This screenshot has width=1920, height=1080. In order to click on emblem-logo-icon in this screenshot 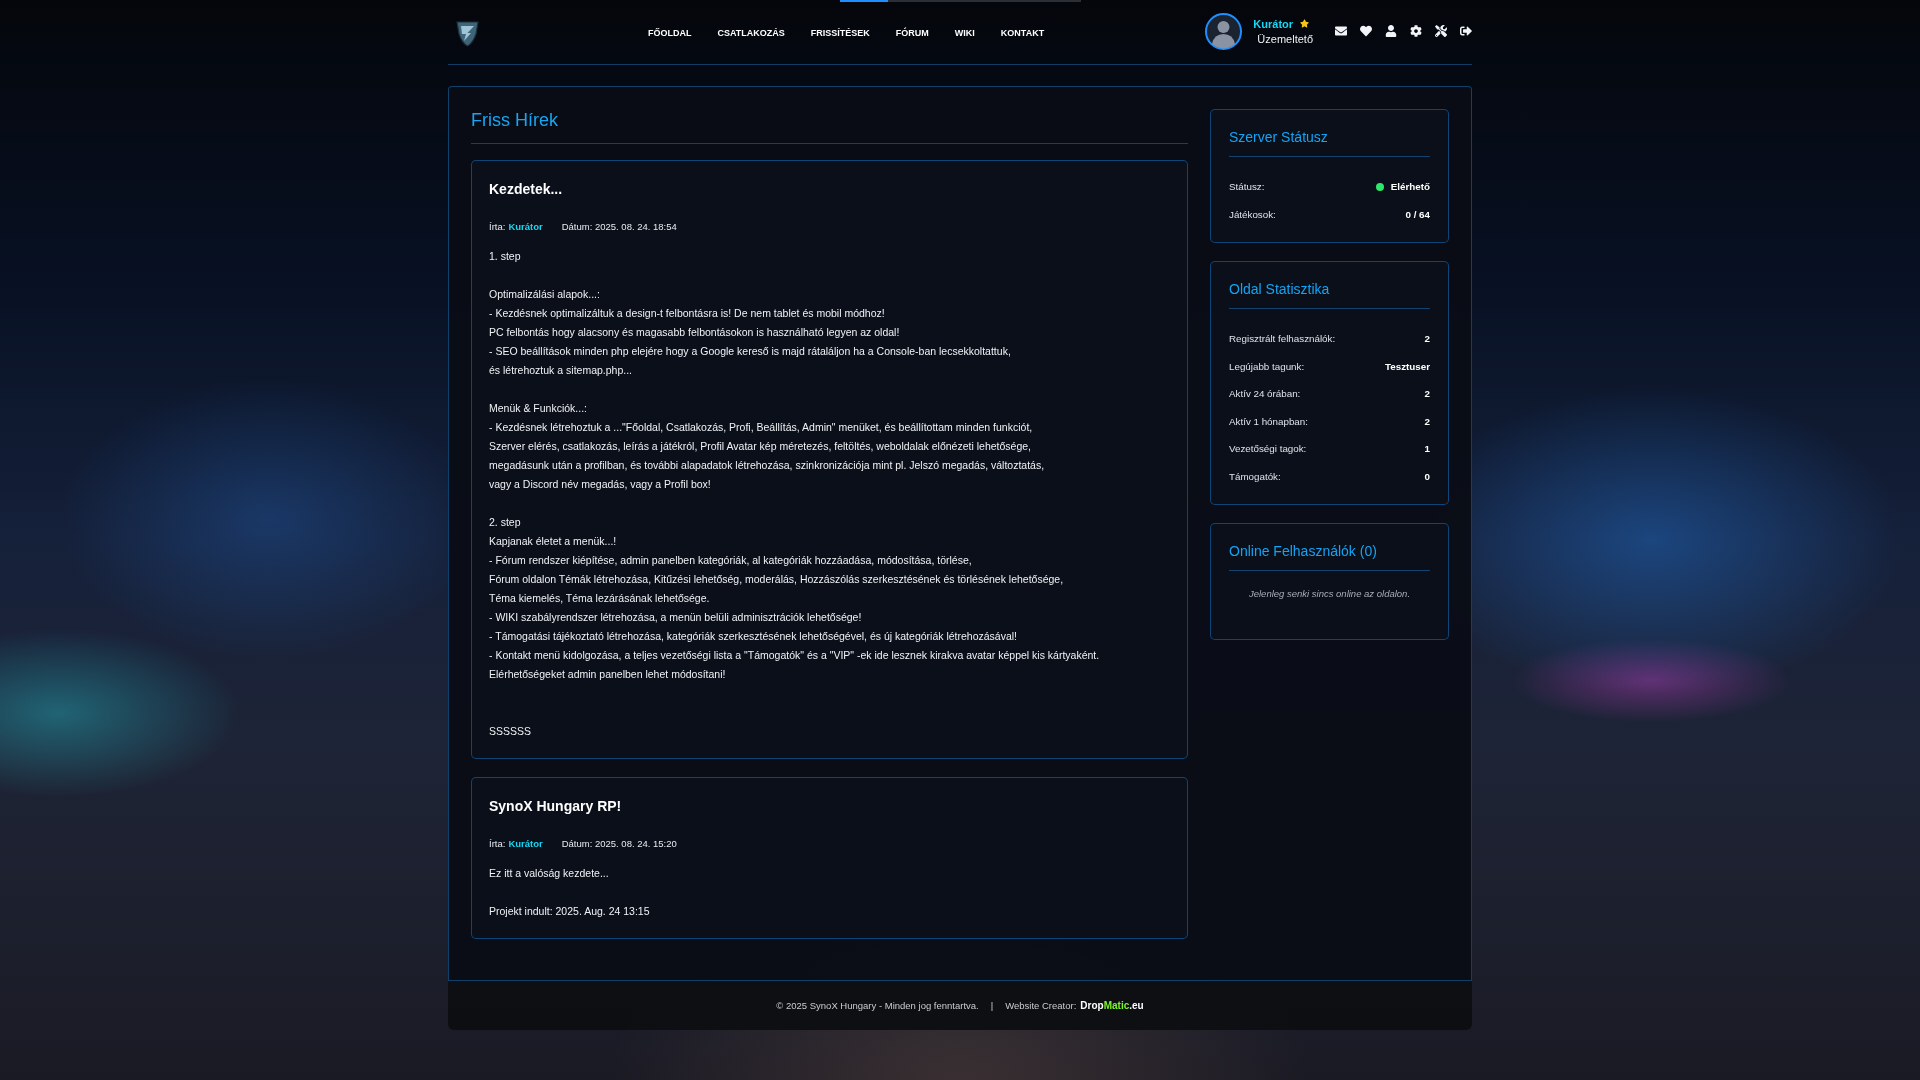, I will do `click(467, 33)`.